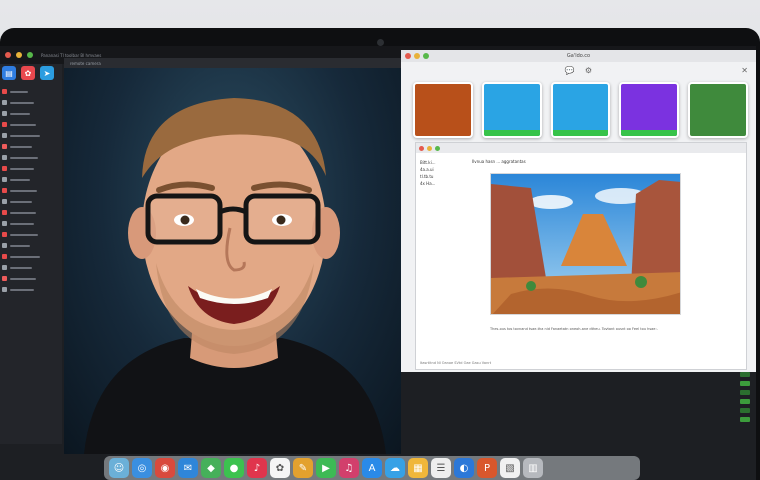 This screenshot has height=480, width=760. I want to click on safari-icon: ◎, so click(142, 468).